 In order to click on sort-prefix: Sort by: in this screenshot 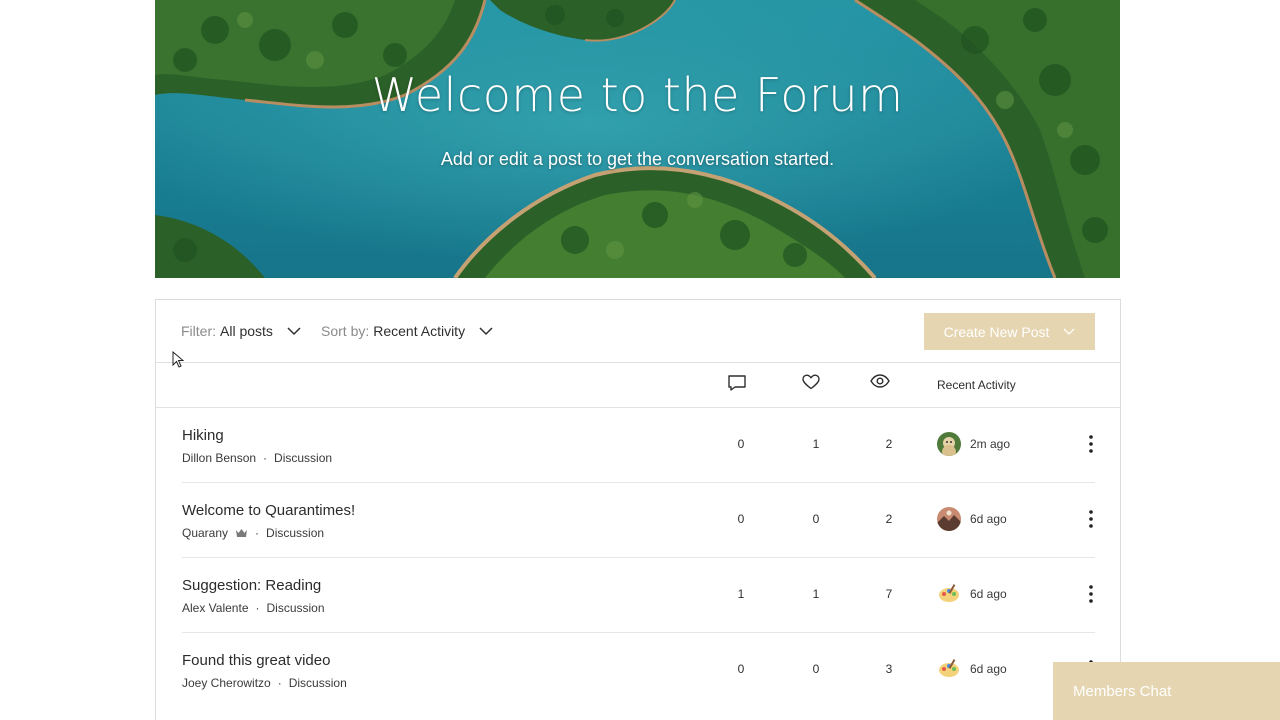, I will do `click(345, 331)`.